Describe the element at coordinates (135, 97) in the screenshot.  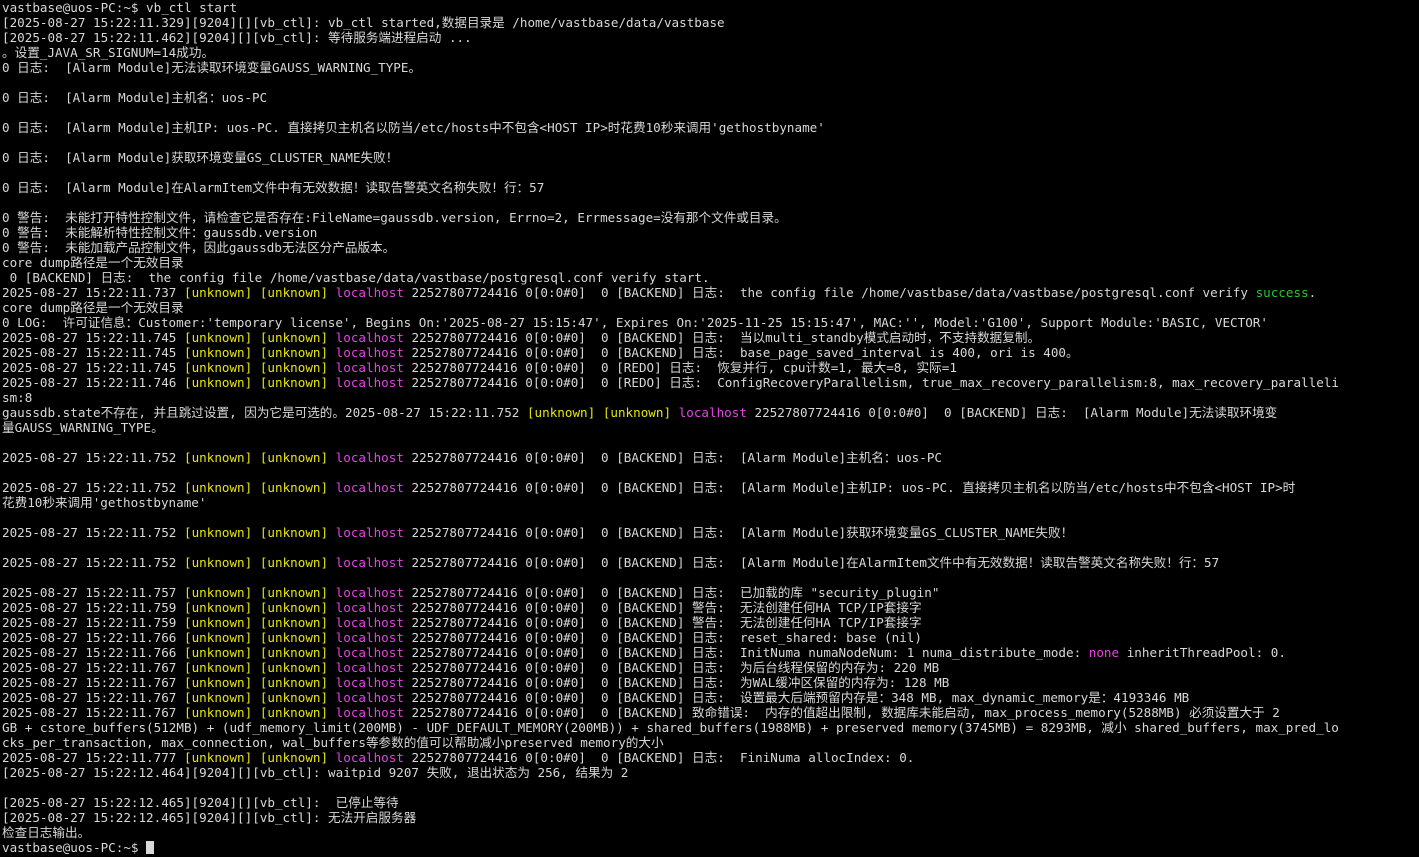
I see `terminal-text-segment: 0 日志: [Alarm Module]主机名：uos-PC` at that location.